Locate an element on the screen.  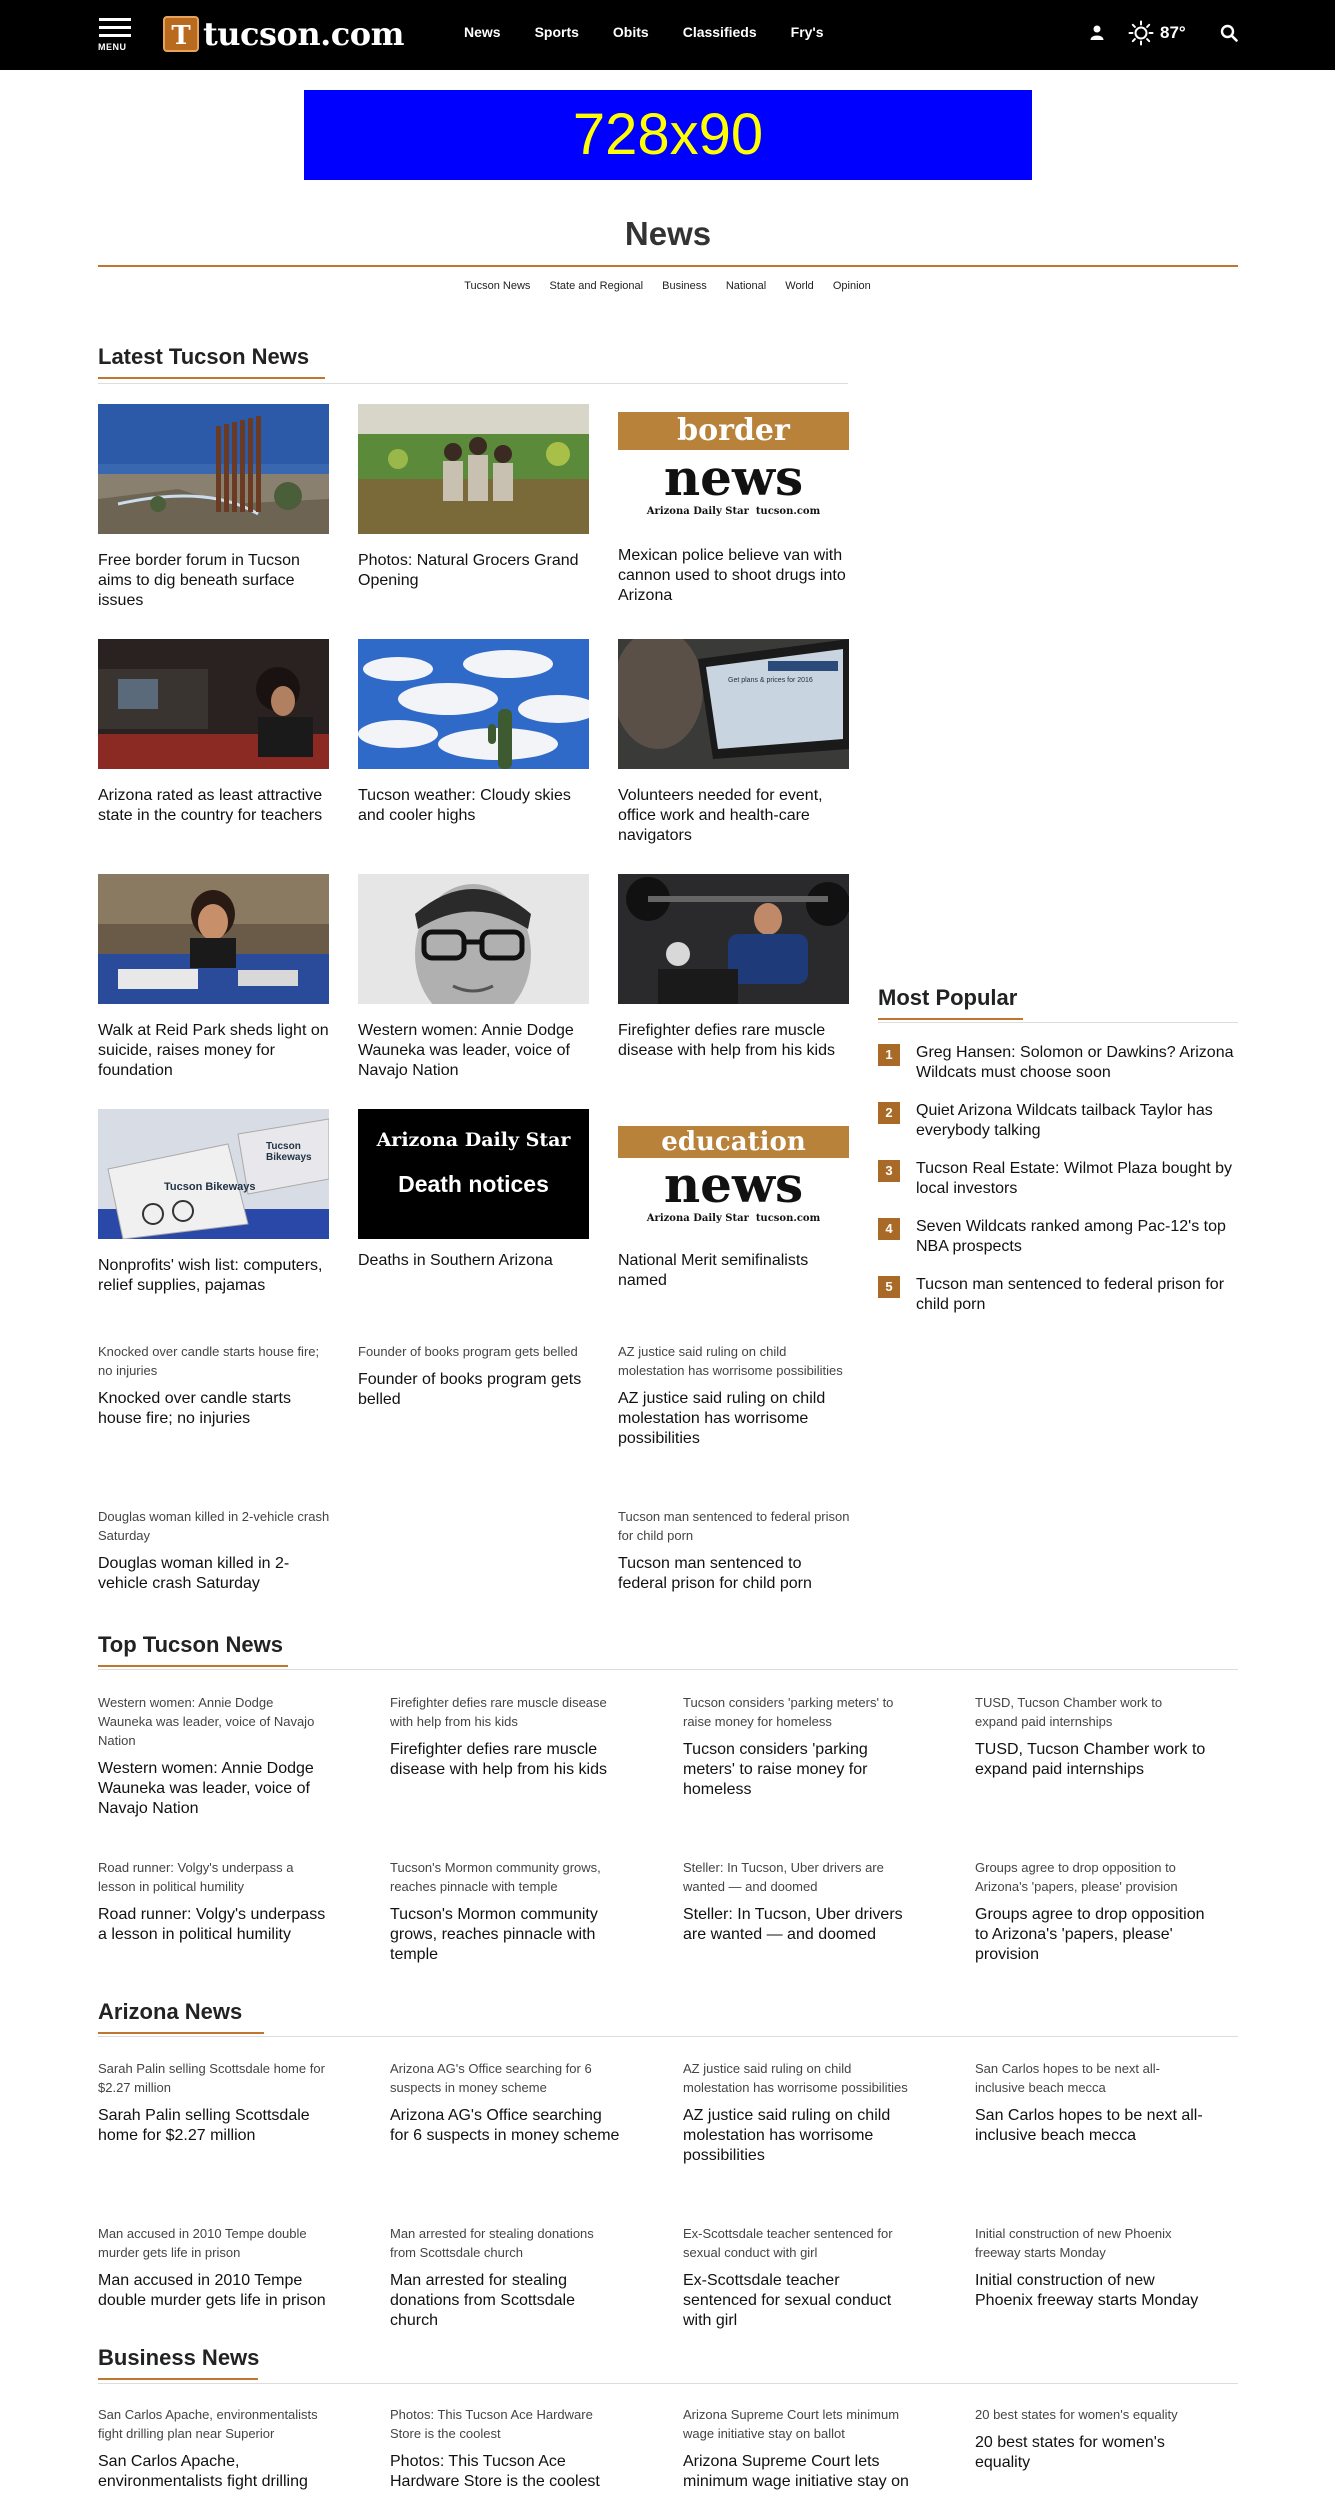
subnav-world: World is located at coordinates (799, 286).